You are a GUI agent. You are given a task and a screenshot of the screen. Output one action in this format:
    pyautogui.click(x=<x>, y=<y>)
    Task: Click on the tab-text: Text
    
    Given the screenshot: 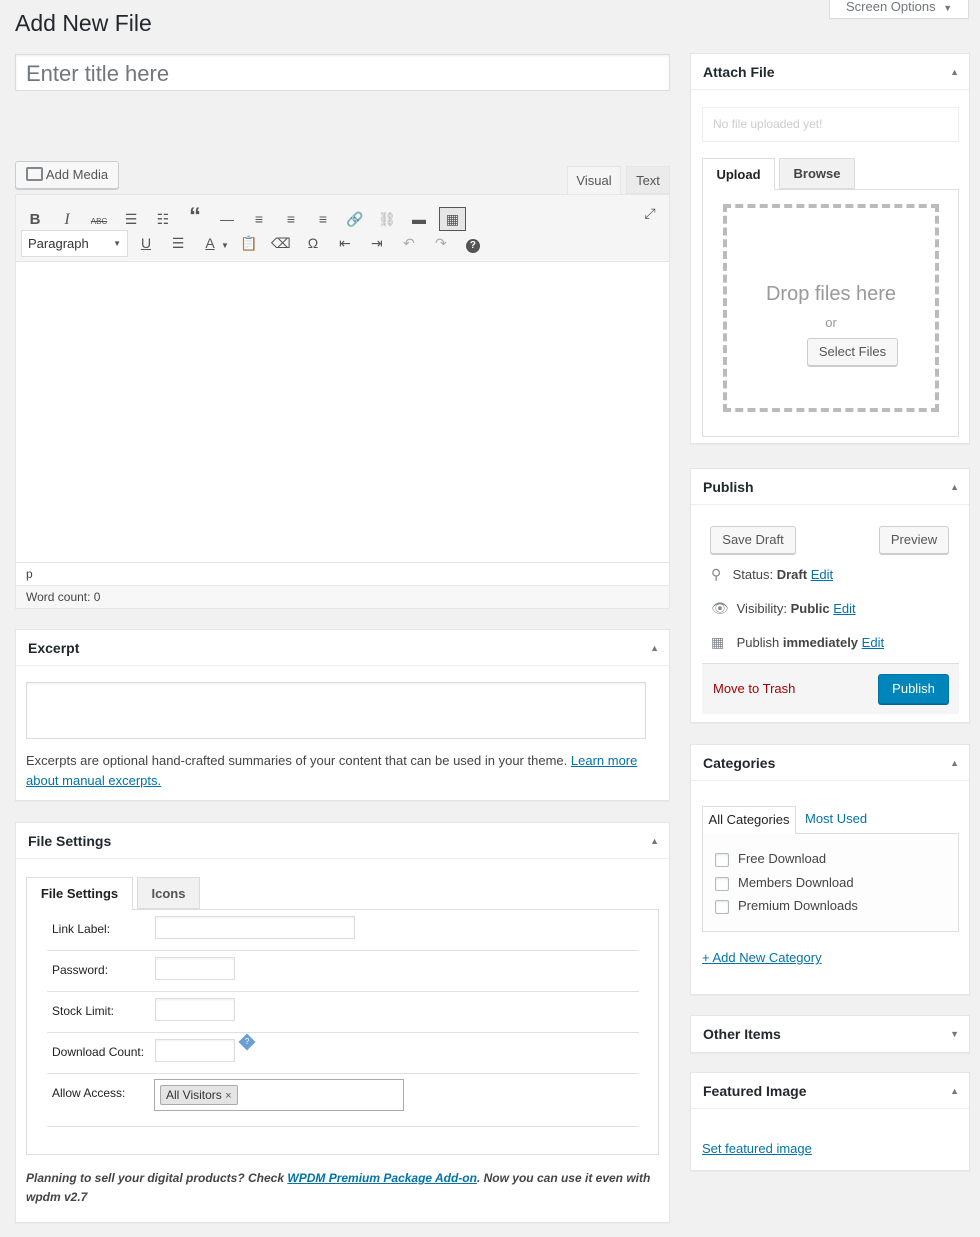 What is the action you would take?
    pyautogui.click(x=648, y=180)
    